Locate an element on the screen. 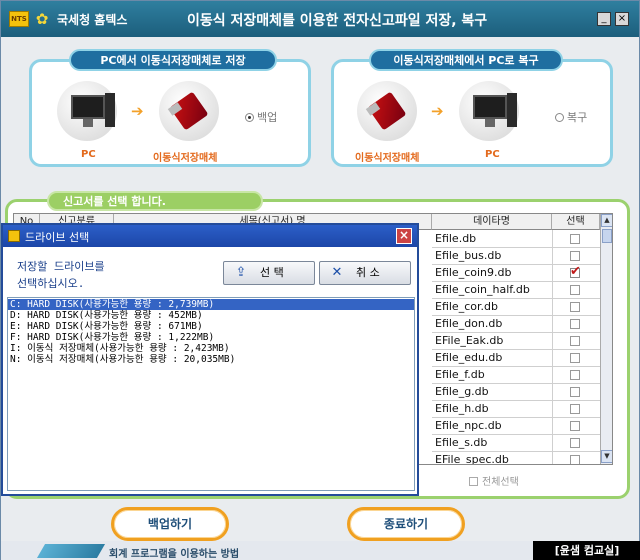 The width and height of the screenshot is (640, 560). data-file-name: Efile_npc.db is located at coordinates (468, 425).